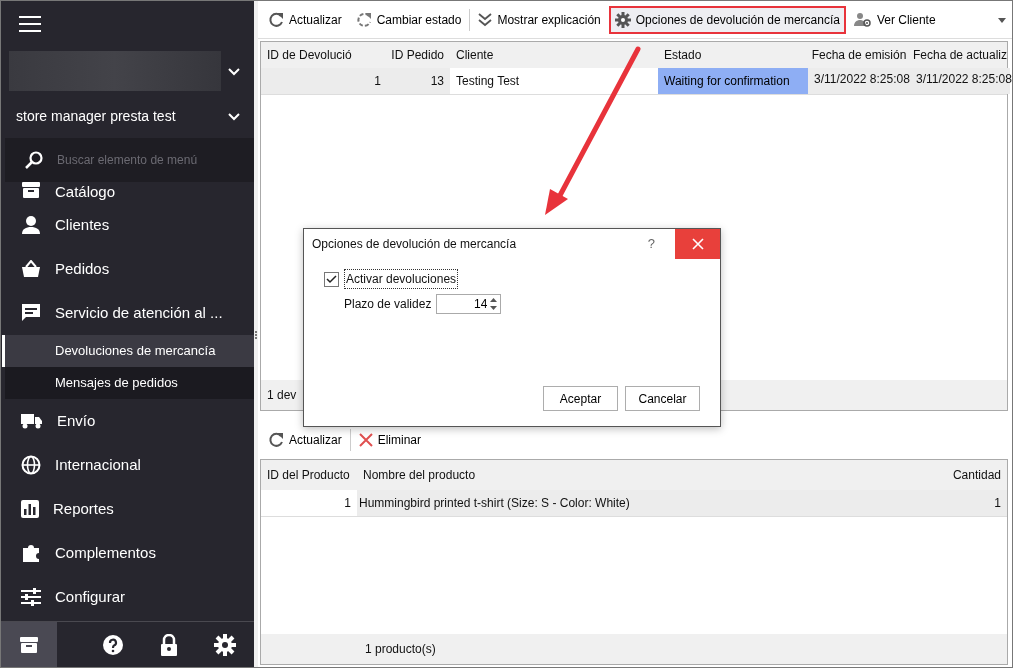 The image size is (1013, 668). Describe the element at coordinates (862, 19) in the screenshot. I see `people-icon` at that location.